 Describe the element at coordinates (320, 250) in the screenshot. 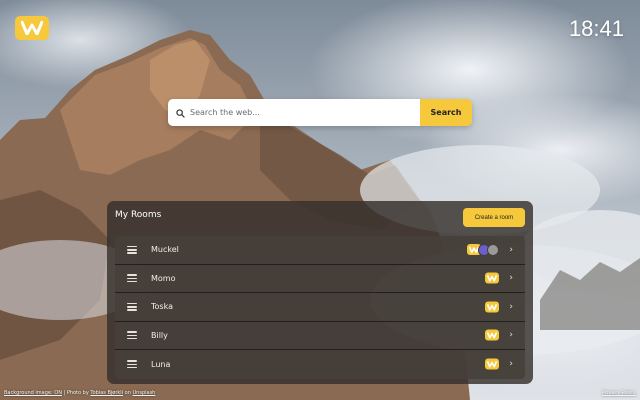

I see `room-row-muckel: Muckel ›` at that location.